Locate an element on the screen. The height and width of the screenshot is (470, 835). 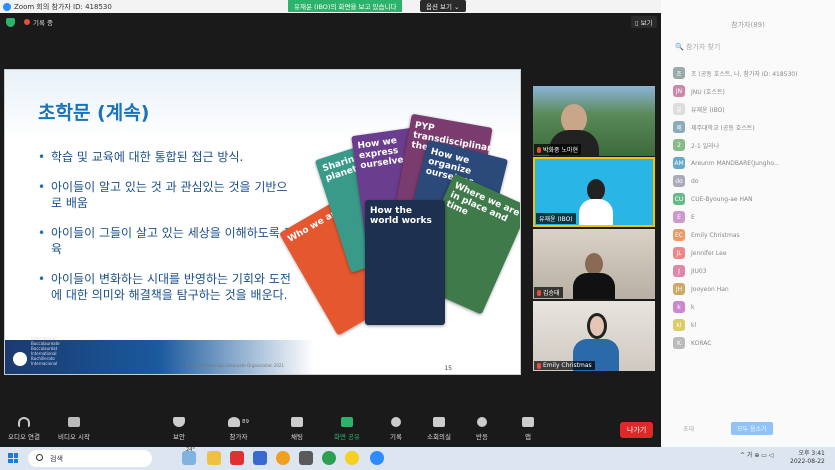
video-off-icon is located at coordinates (73, 422).